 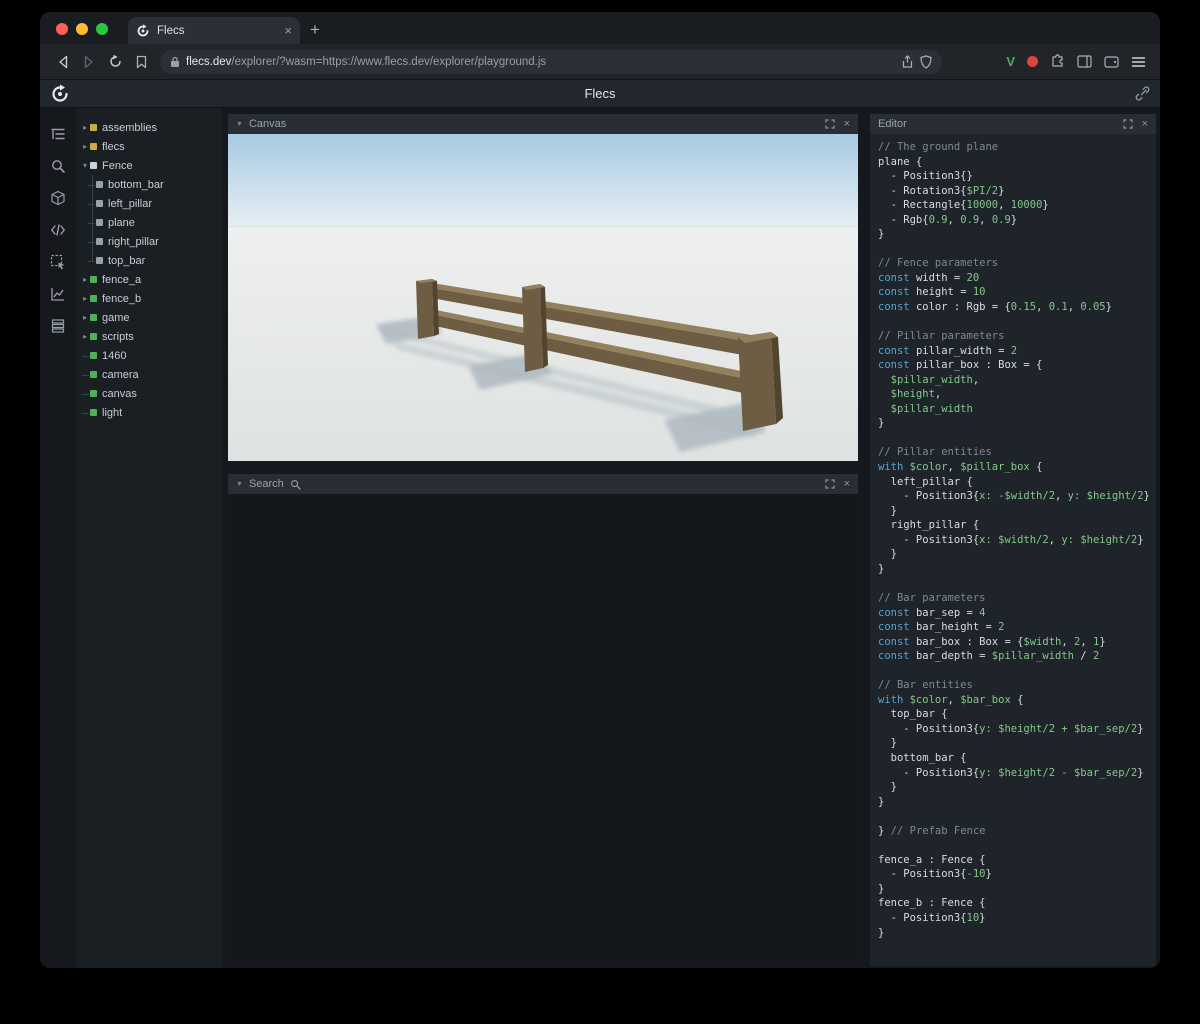 I want to click on puzzle-extensions-icon, so click(x=1057, y=61).